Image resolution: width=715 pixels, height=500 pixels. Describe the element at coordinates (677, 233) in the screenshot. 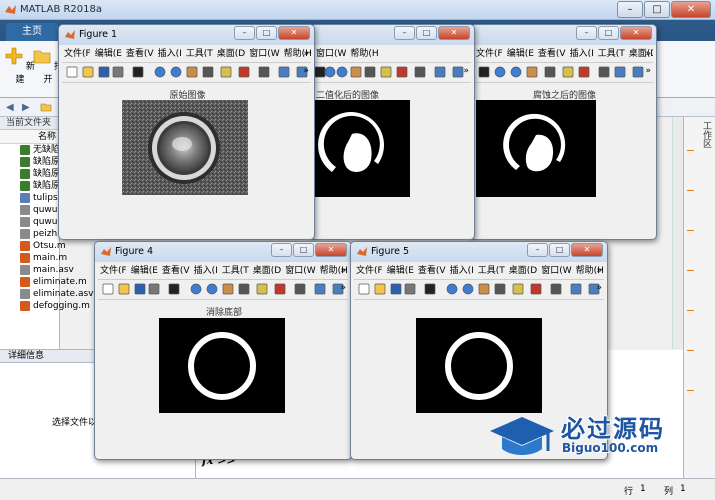

I see `folder-scrollbar` at that location.